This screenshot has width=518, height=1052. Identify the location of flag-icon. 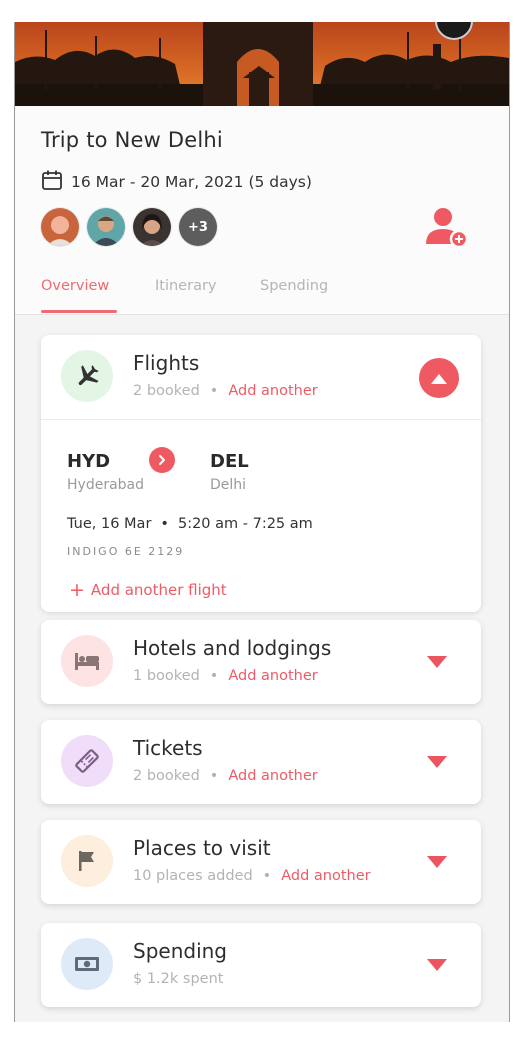
(87, 861).